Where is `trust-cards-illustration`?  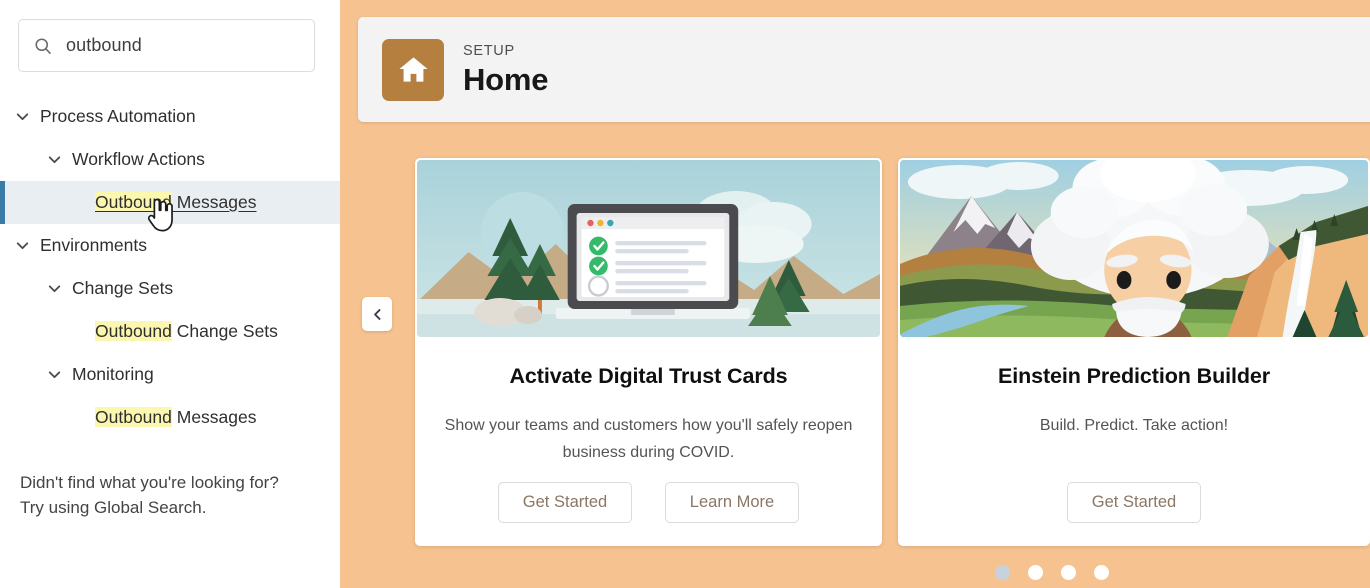 trust-cards-illustration is located at coordinates (648, 248).